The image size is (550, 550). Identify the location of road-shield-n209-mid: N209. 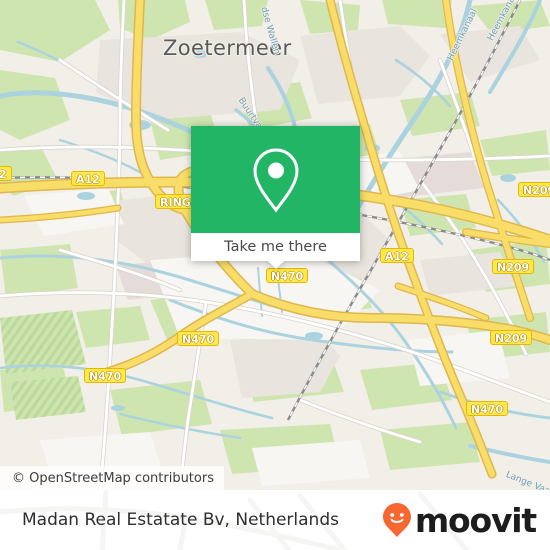
(513, 266).